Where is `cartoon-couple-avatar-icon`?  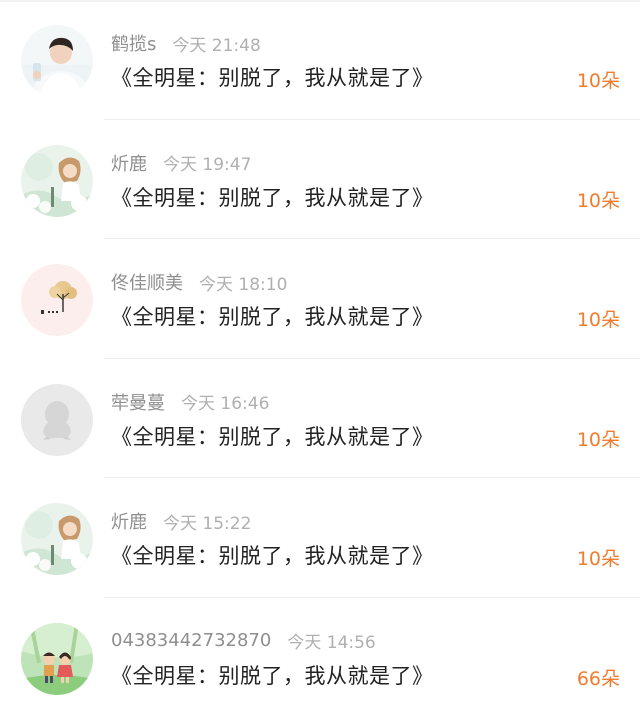
cartoon-couple-avatar-icon is located at coordinates (57, 658).